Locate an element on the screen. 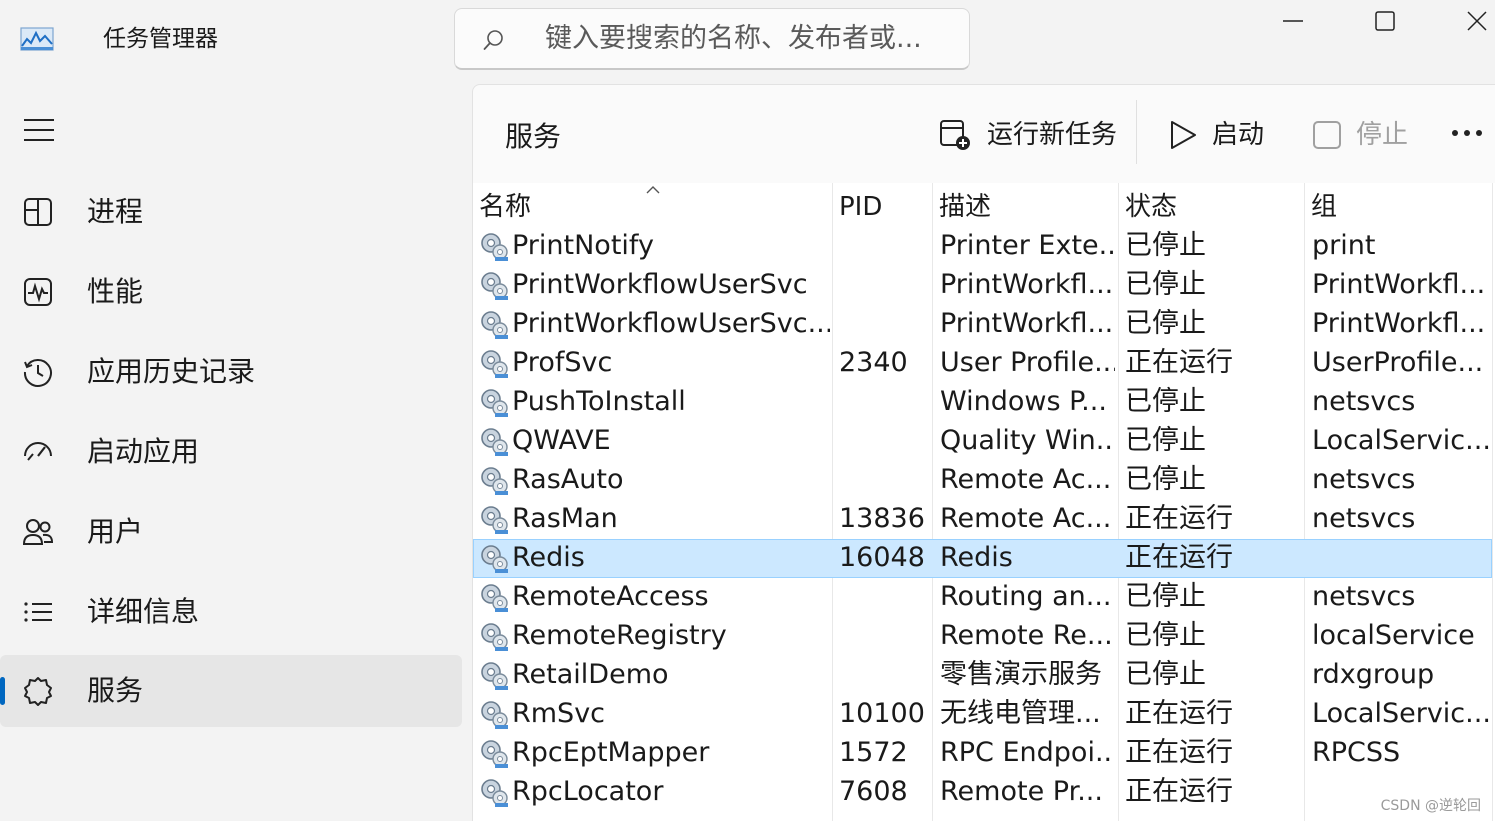  cell-description: Redis is located at coordinates (976, 557).